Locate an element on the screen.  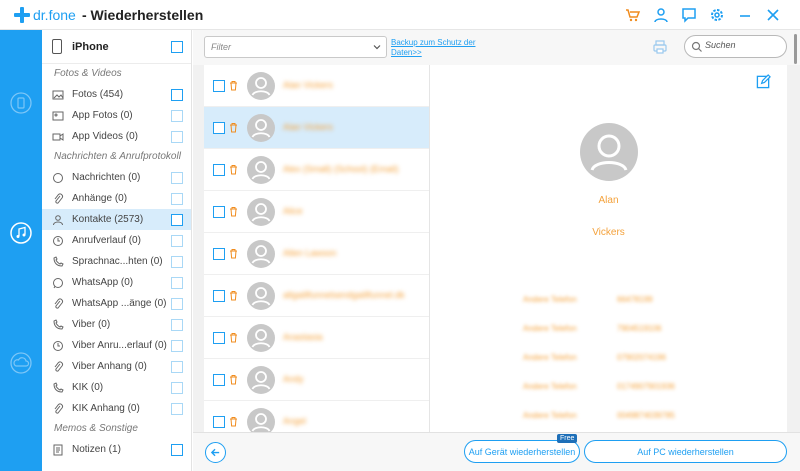
sidebar-category-label: Fotos (454) is located at coordinates (98, 94).